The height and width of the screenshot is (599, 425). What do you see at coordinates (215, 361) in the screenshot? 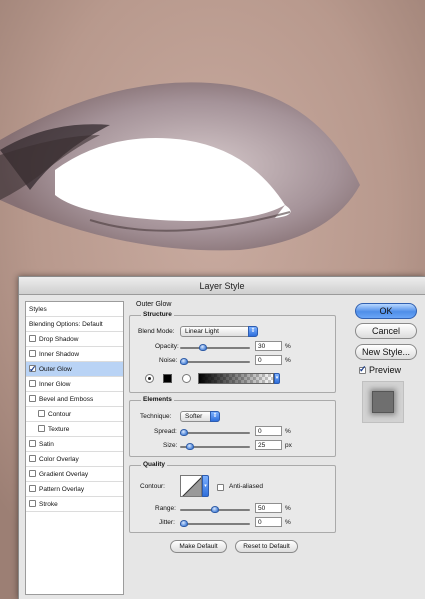
I see `noise-slider` at bounding box center [215, 361].